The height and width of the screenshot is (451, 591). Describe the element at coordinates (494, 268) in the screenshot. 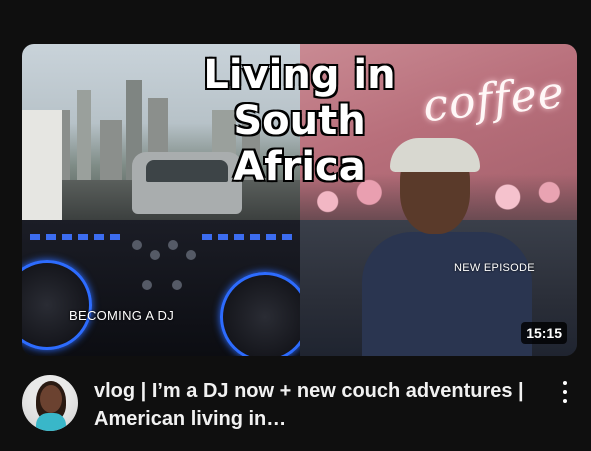

I see `caption-new-episode: NEW EPISODE` at that location.